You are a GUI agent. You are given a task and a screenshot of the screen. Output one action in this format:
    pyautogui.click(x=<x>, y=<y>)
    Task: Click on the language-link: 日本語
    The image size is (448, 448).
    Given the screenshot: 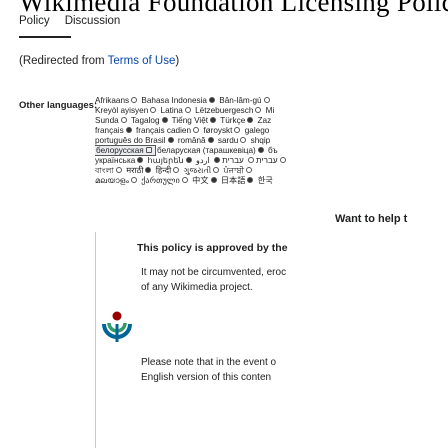 What is the action you would take?
    pyautogui.click(x=238, y=180)
    